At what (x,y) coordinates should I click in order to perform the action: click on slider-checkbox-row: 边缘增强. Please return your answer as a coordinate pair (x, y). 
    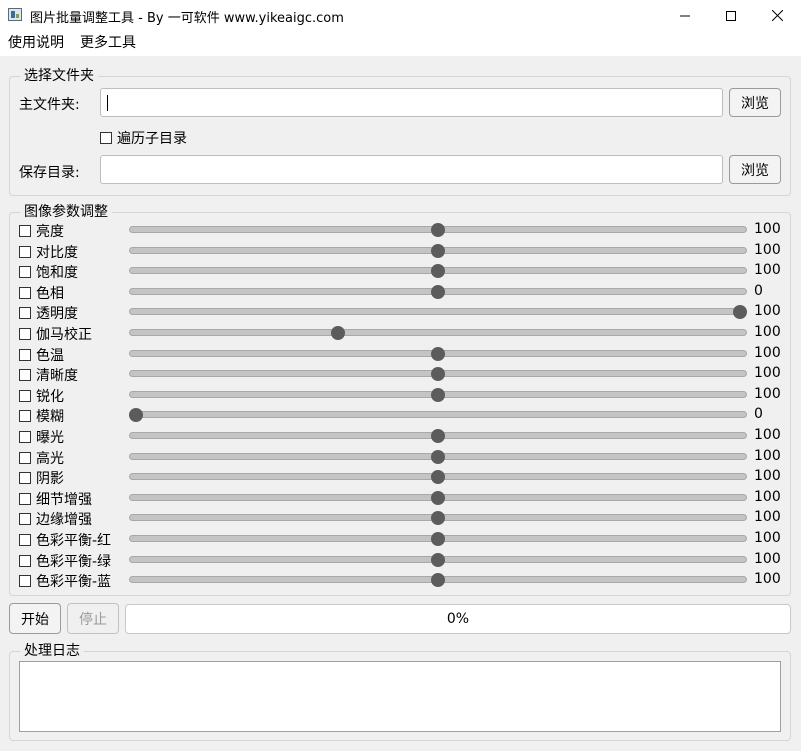
    Looking at the image, I should click on (55, 519).